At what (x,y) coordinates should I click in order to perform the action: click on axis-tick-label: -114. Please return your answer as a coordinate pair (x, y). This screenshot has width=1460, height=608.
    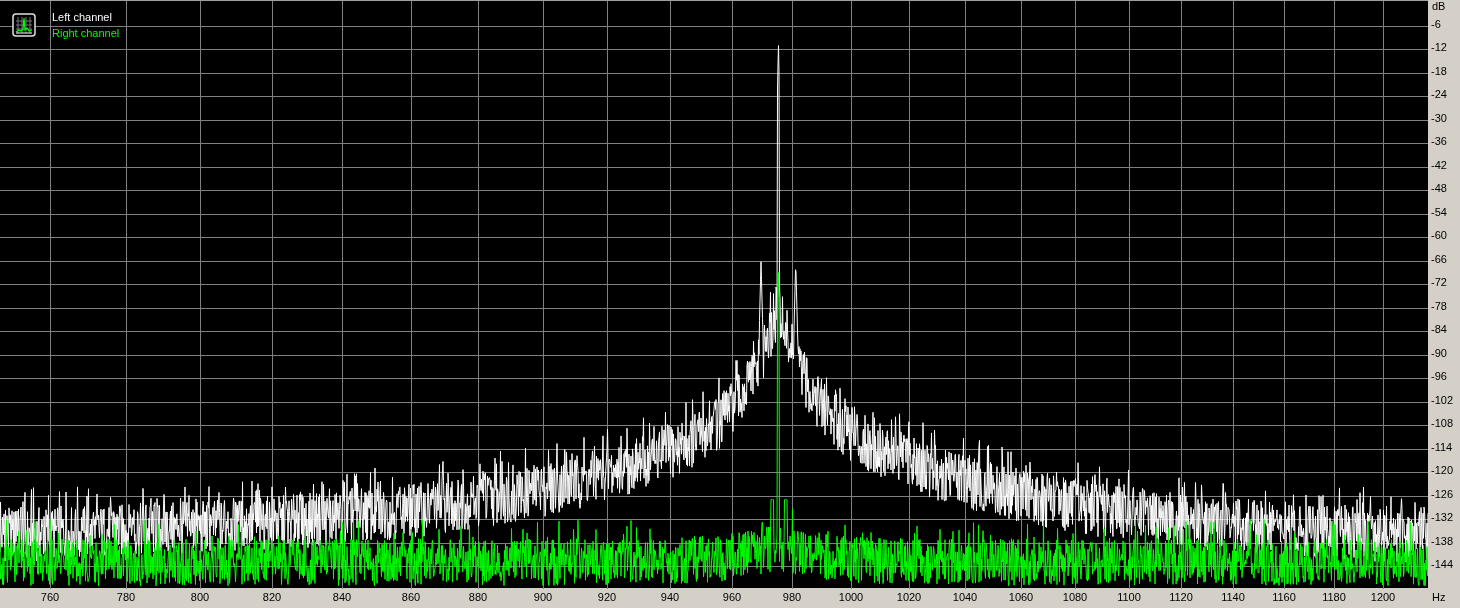
    Looking at the image, I should click on (1442, 447).